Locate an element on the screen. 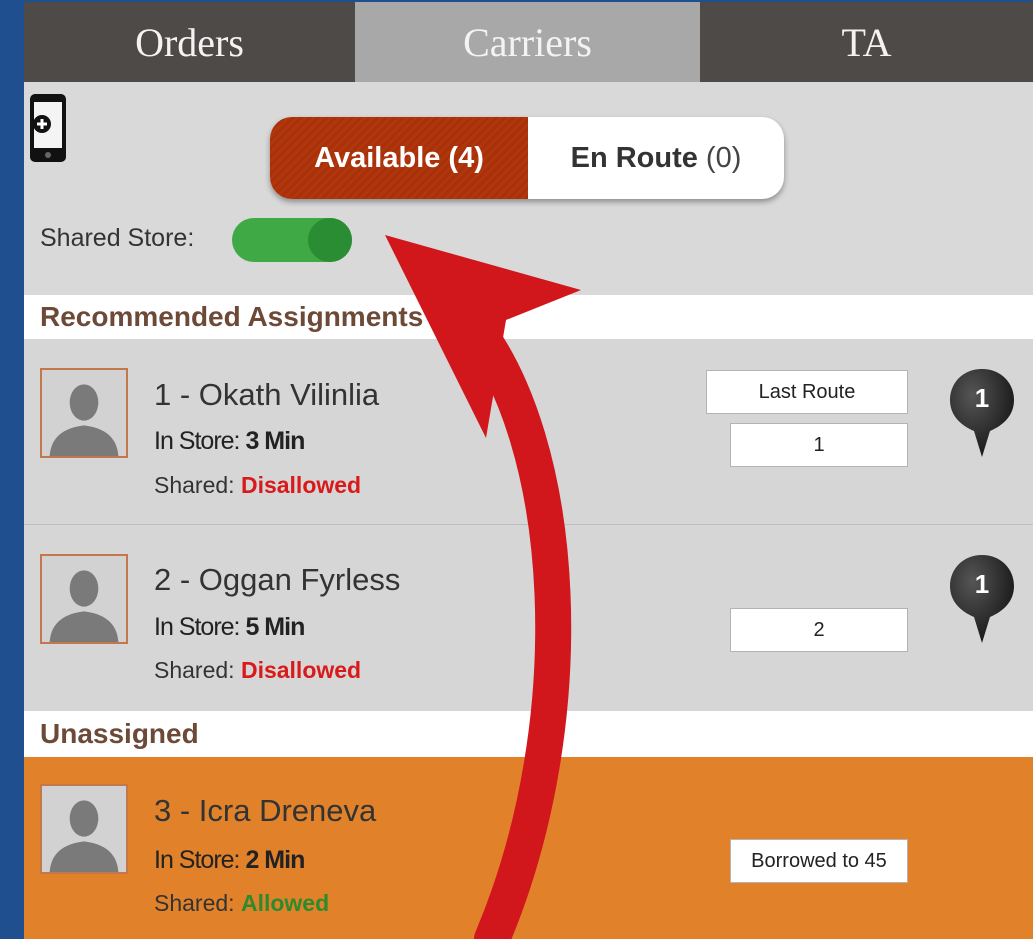 The height and width of the screenshot is (939, 1033). shared-store-toggle is located at coordinates (292, 240).